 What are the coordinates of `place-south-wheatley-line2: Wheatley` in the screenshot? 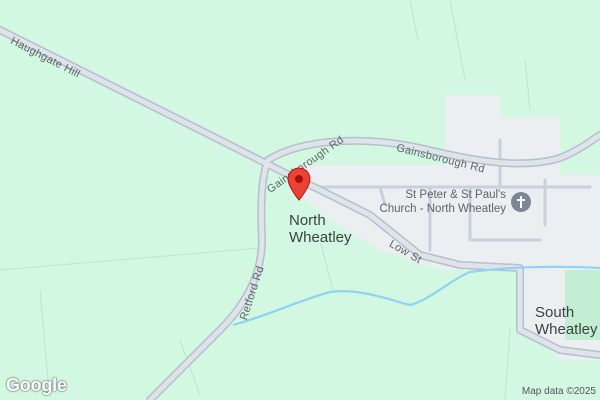 It's located at (566, 329).